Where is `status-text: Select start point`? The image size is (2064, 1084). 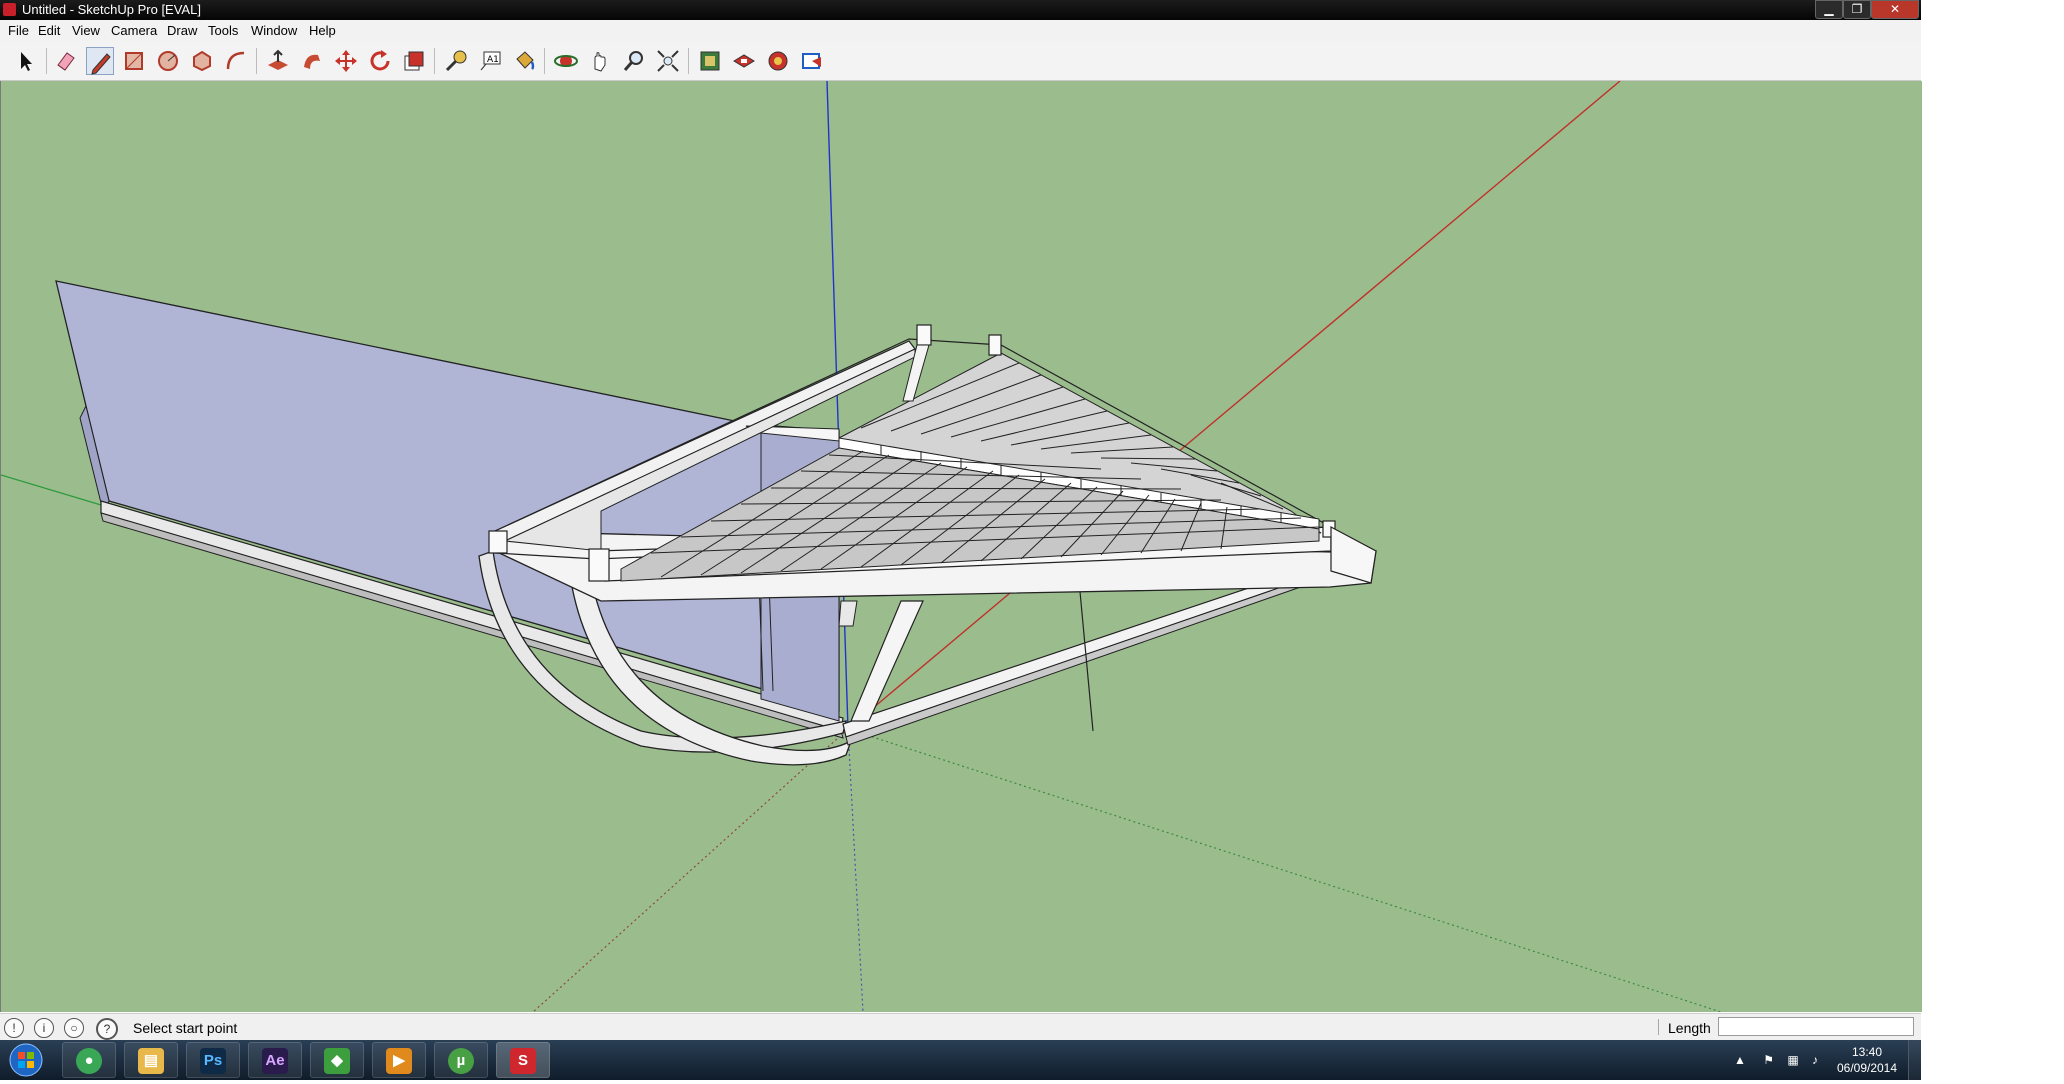
status-text: Select start point is located at coordinates (185, 1028).